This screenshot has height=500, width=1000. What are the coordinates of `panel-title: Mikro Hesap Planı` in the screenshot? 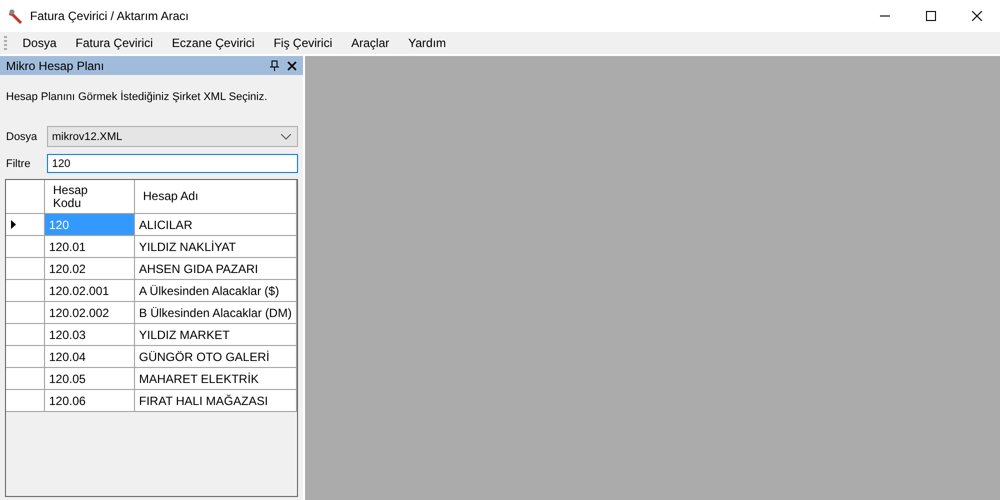 It's located at (55, 65).